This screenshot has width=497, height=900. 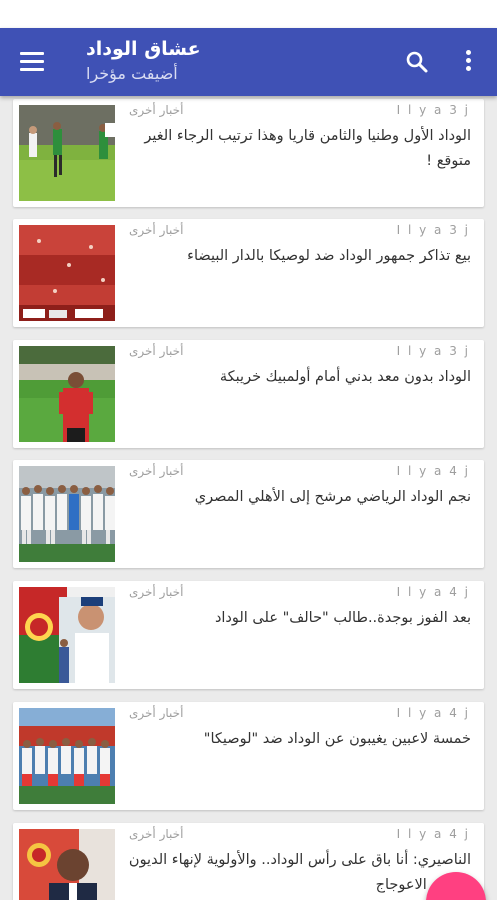 What do you see at coordinates (248, 14) in the screenshot?
I see `status-bar-area` at bounding box center [248, 14].